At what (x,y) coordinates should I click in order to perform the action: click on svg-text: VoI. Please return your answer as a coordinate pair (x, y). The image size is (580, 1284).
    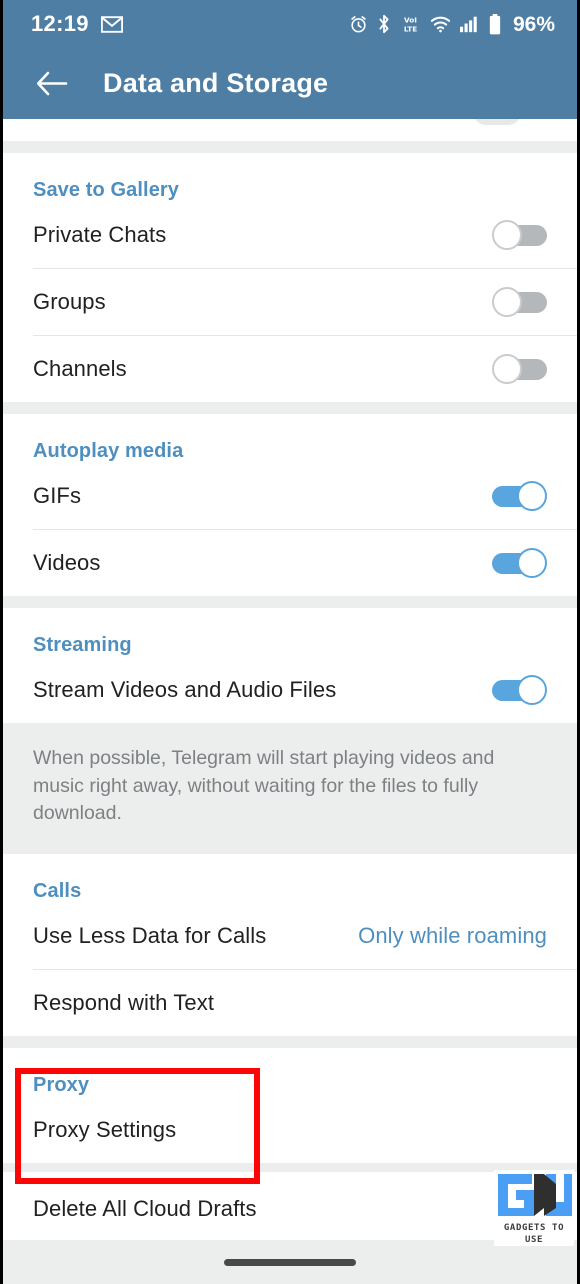
    Looking at the image, I should click on (410, 19).